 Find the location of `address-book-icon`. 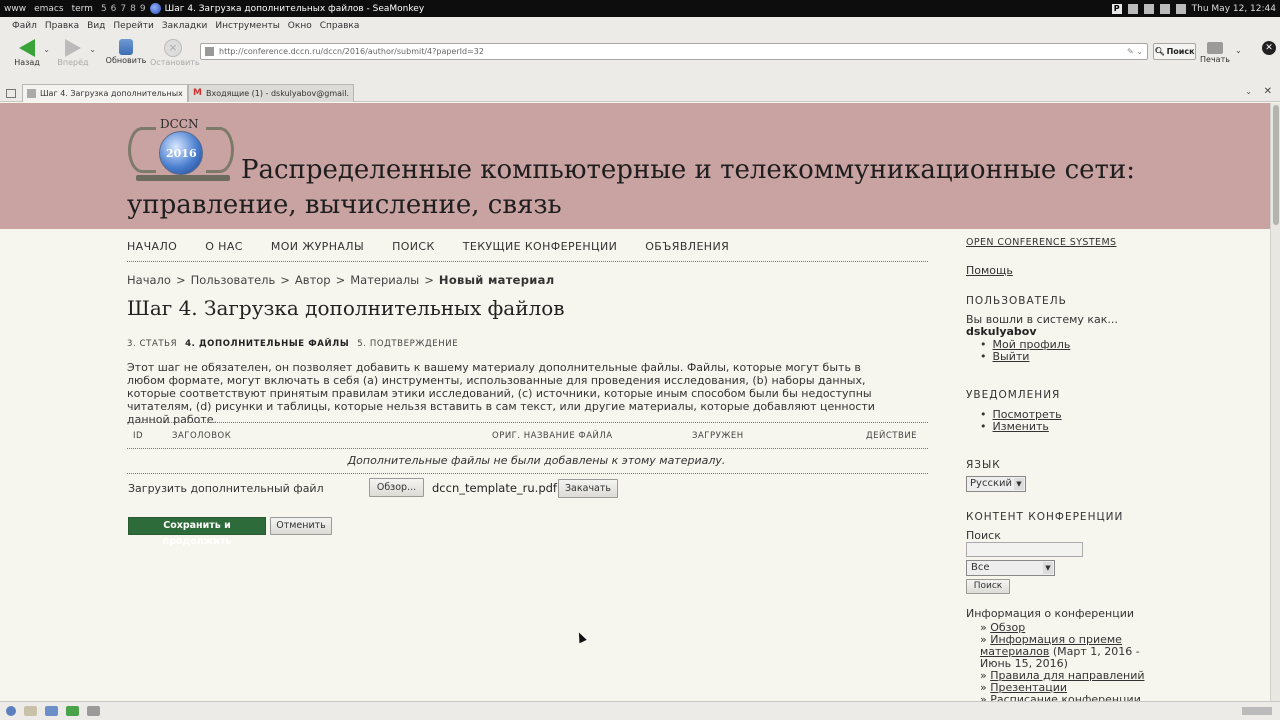

address-book-icon is located at coordinates (93, 711).